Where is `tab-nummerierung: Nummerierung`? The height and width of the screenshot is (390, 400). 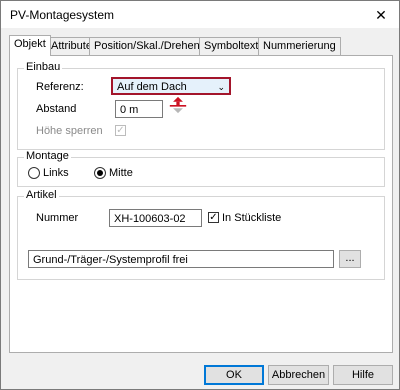 tab-nummerierung: Nummerierung is located at coordinates (299, 46).